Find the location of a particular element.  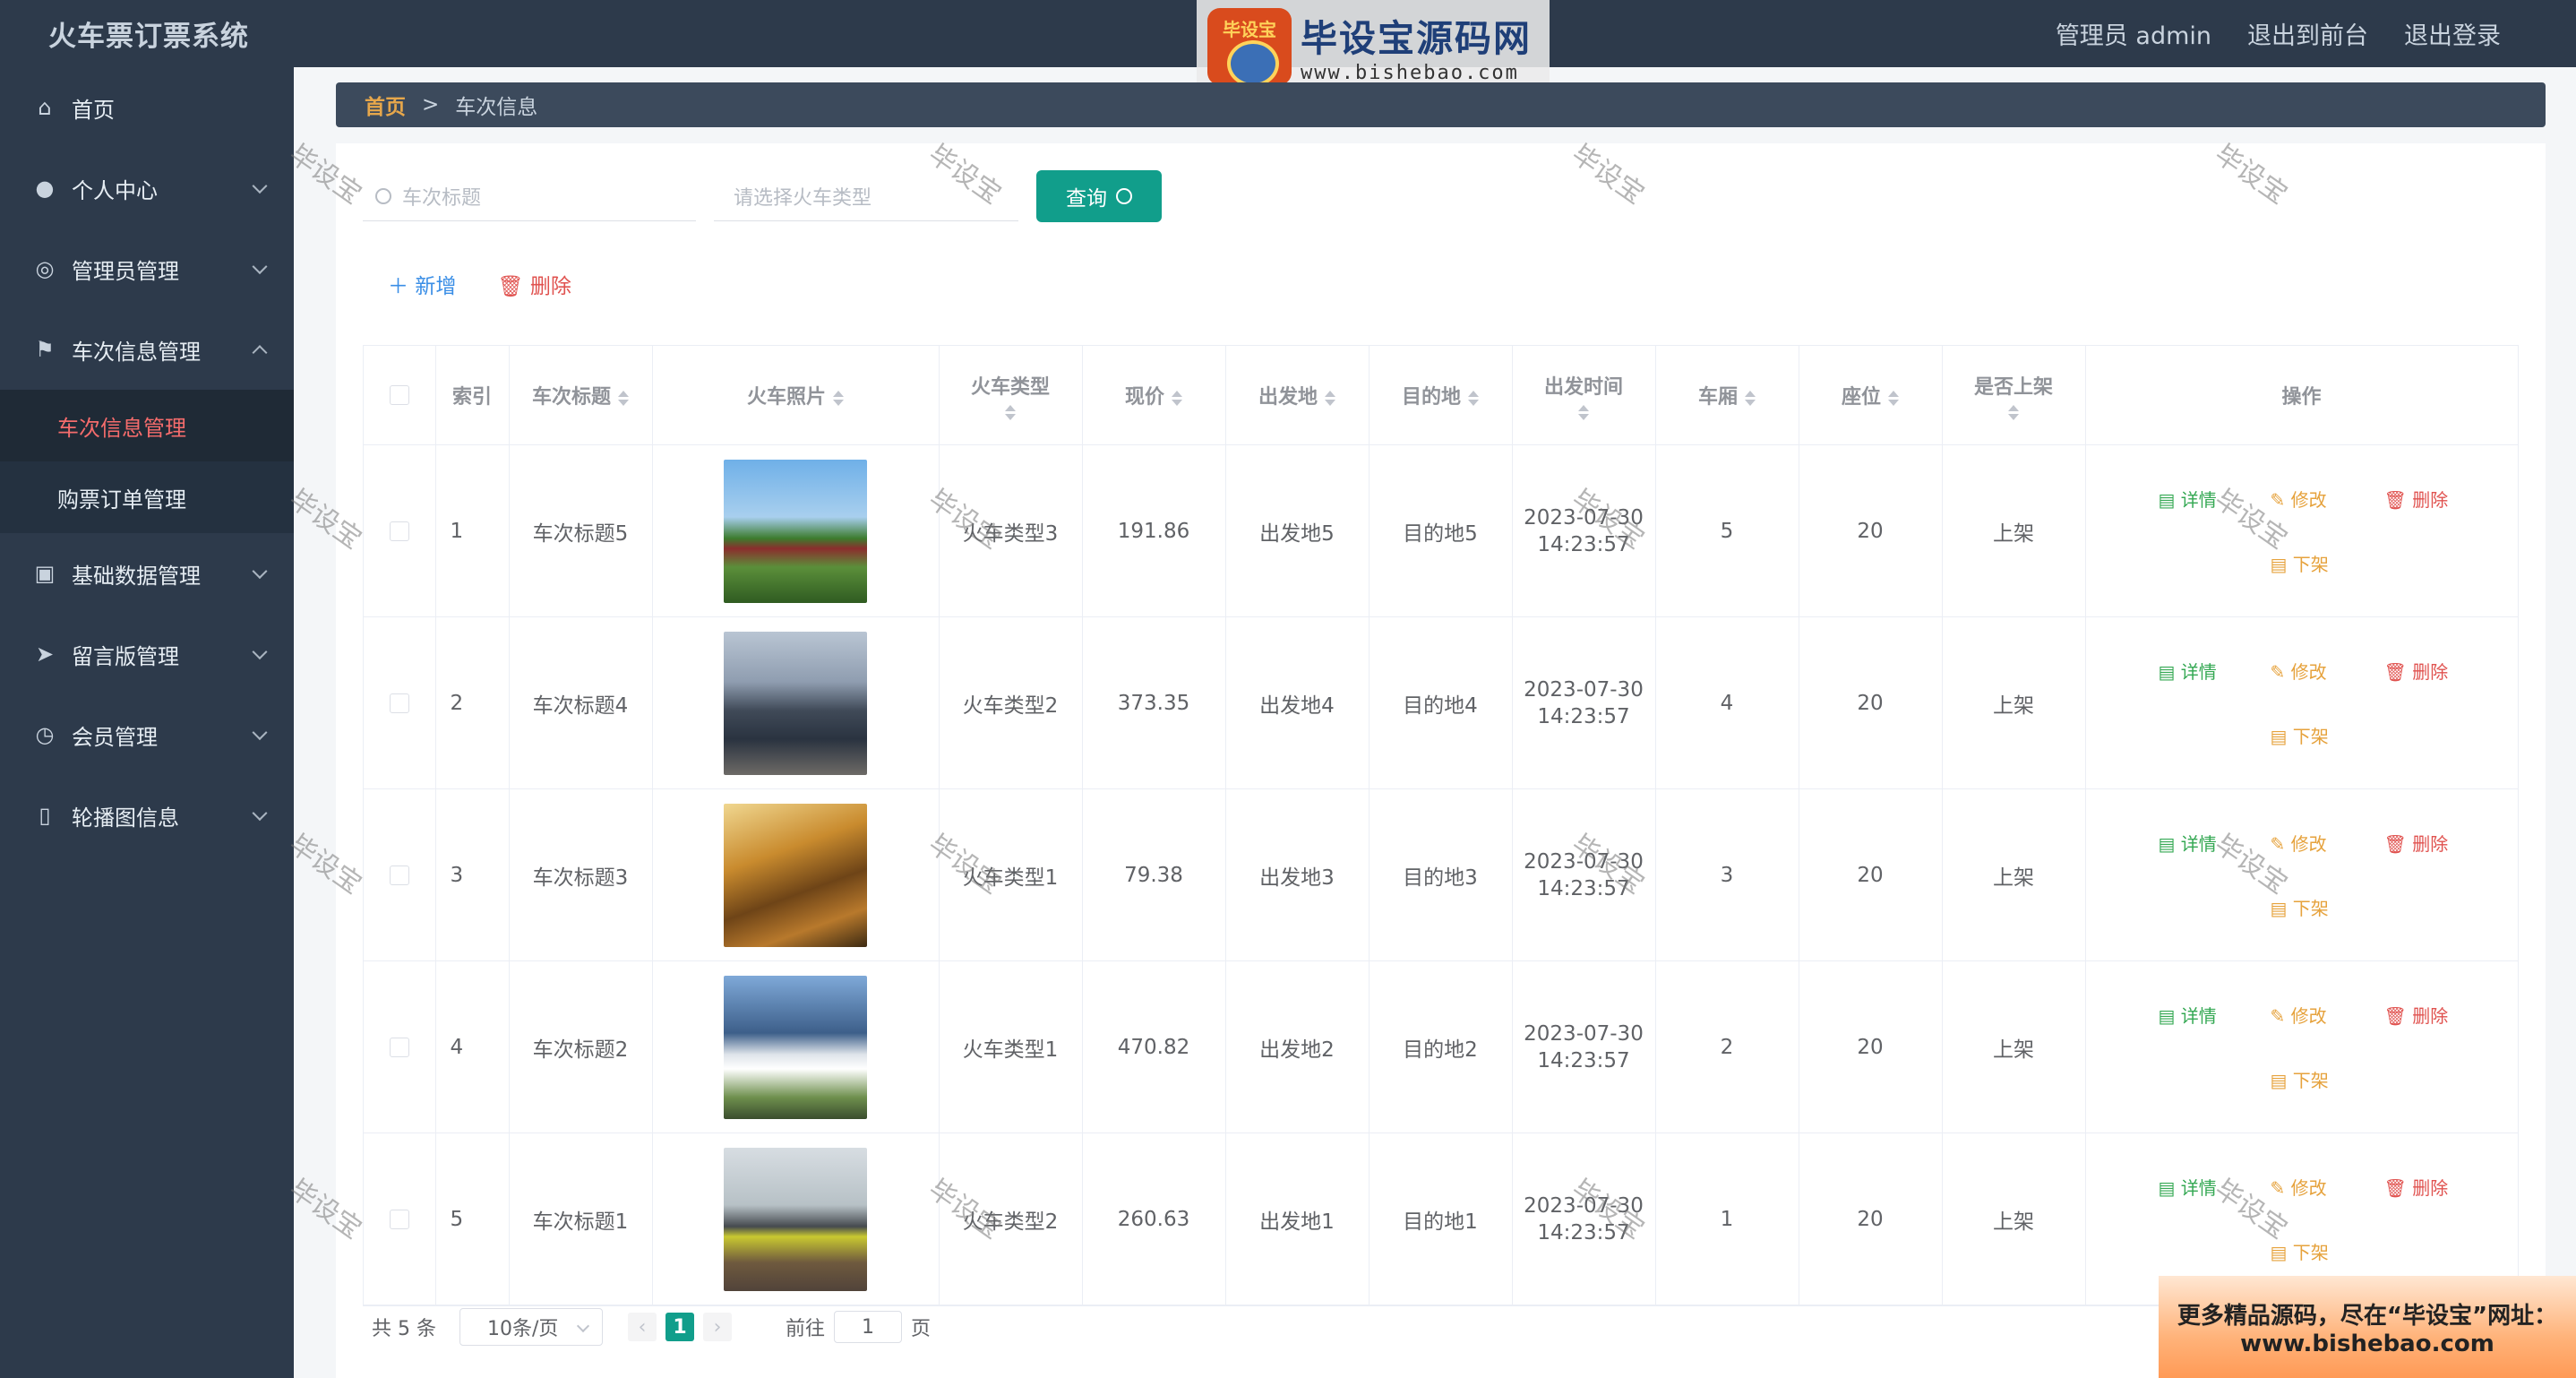

sidebar-item-home: ⌂ 首页 is located at coordinates (147, 107).